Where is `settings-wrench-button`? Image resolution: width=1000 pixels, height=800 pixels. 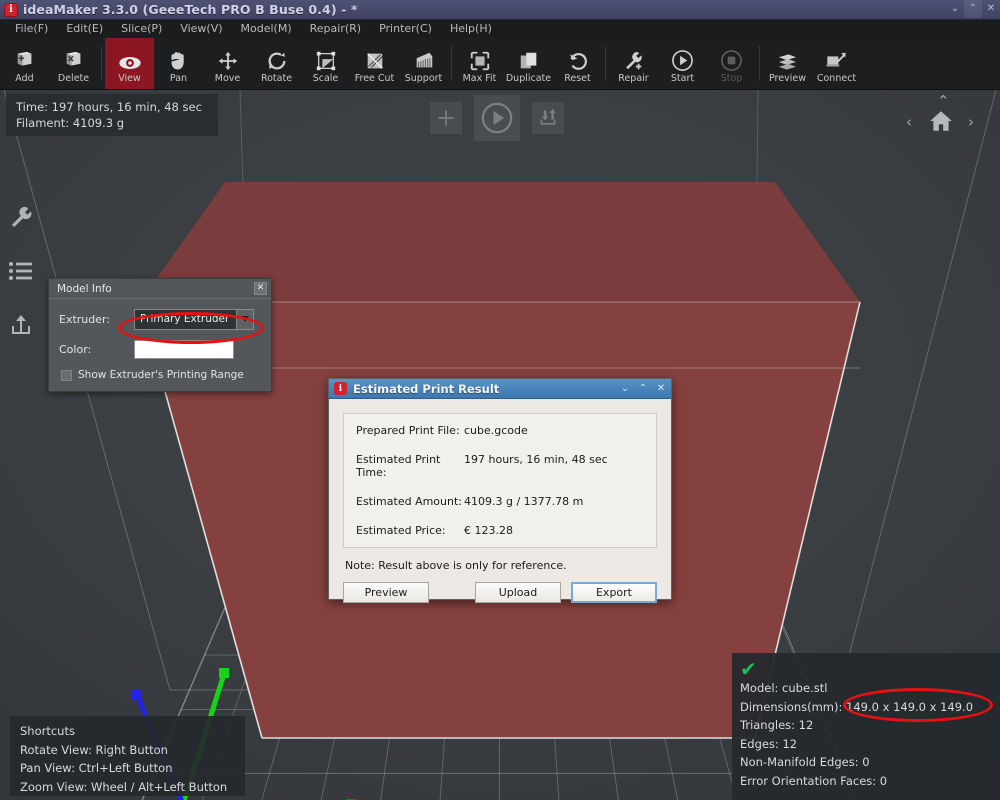 settings-wrench-button is located at coordinates (21, 217).